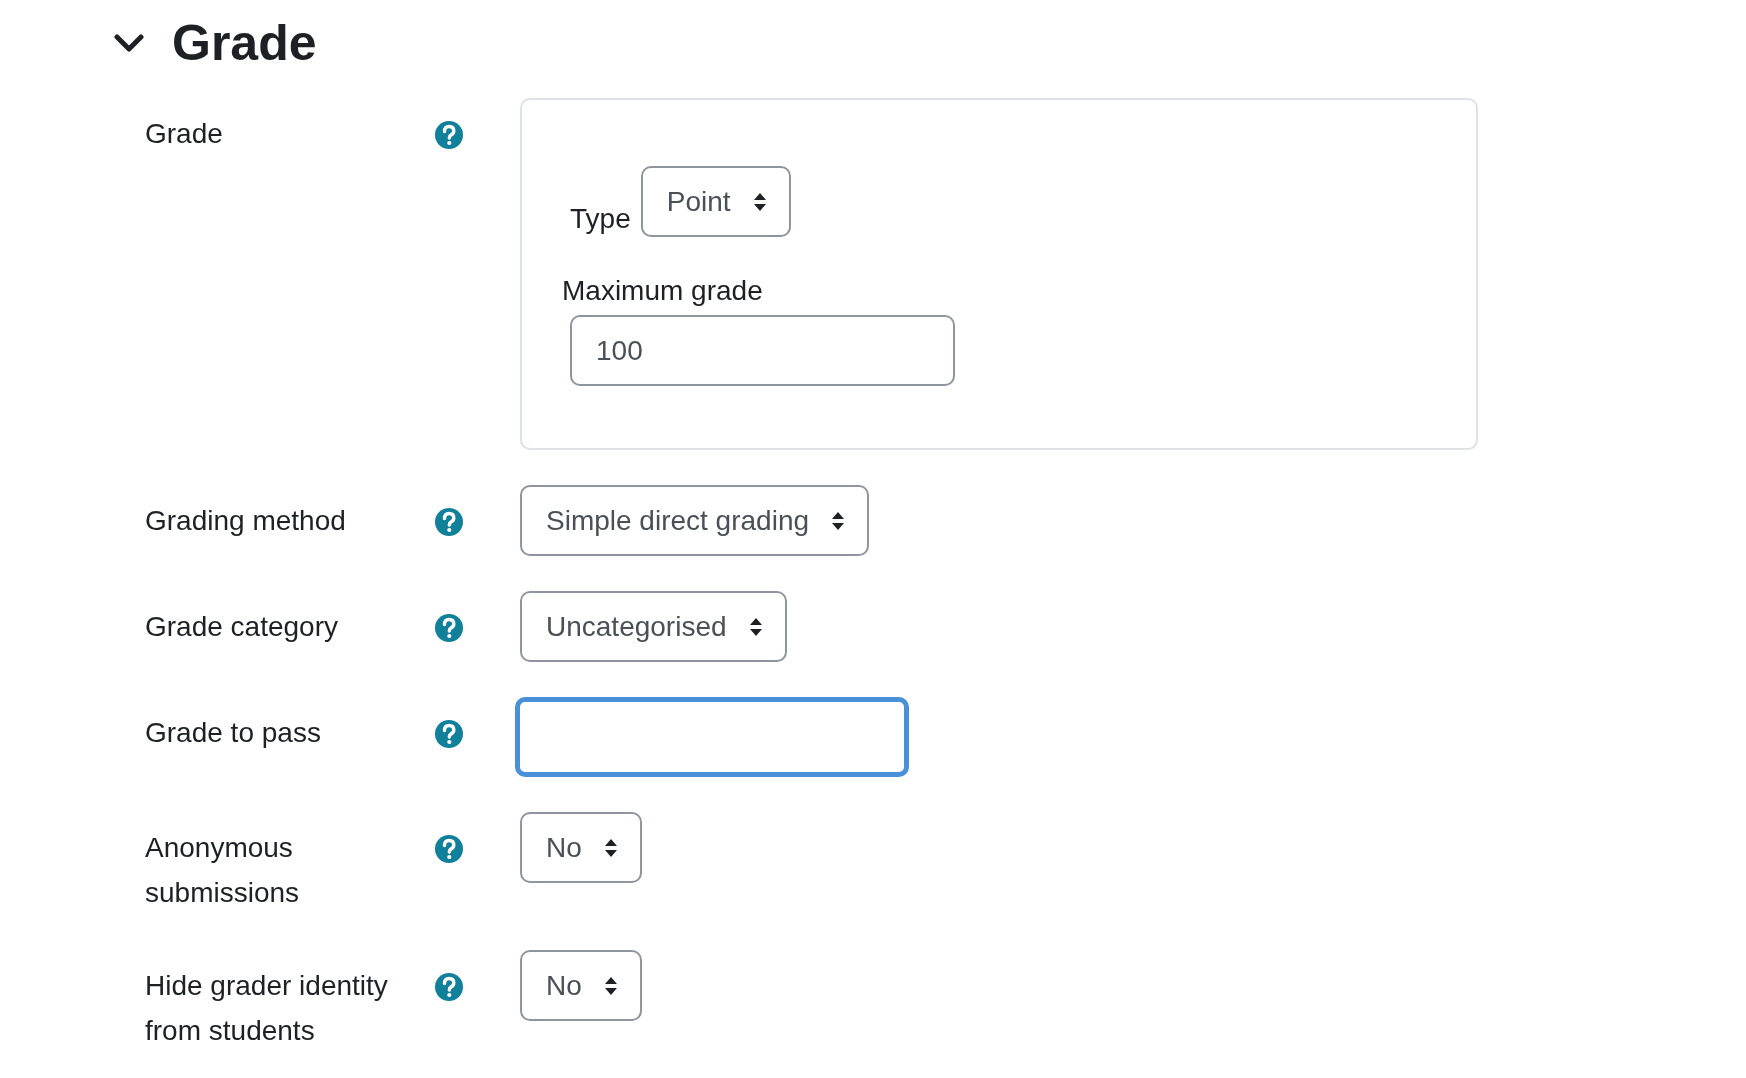  What do you see at coordinates (715, 201) in the screenshot?
I see `type-select: Point` at bounding box center [715, 201].